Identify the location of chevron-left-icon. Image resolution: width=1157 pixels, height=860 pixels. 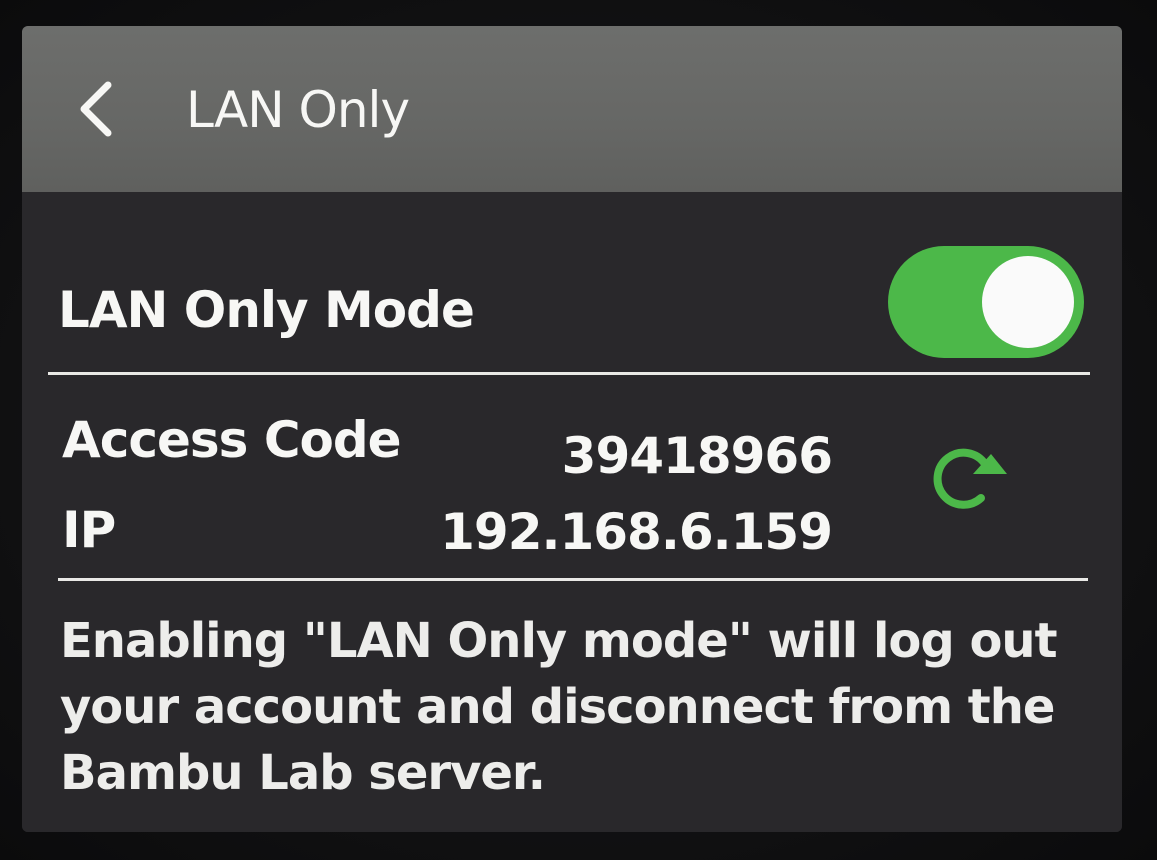
(96, 109).